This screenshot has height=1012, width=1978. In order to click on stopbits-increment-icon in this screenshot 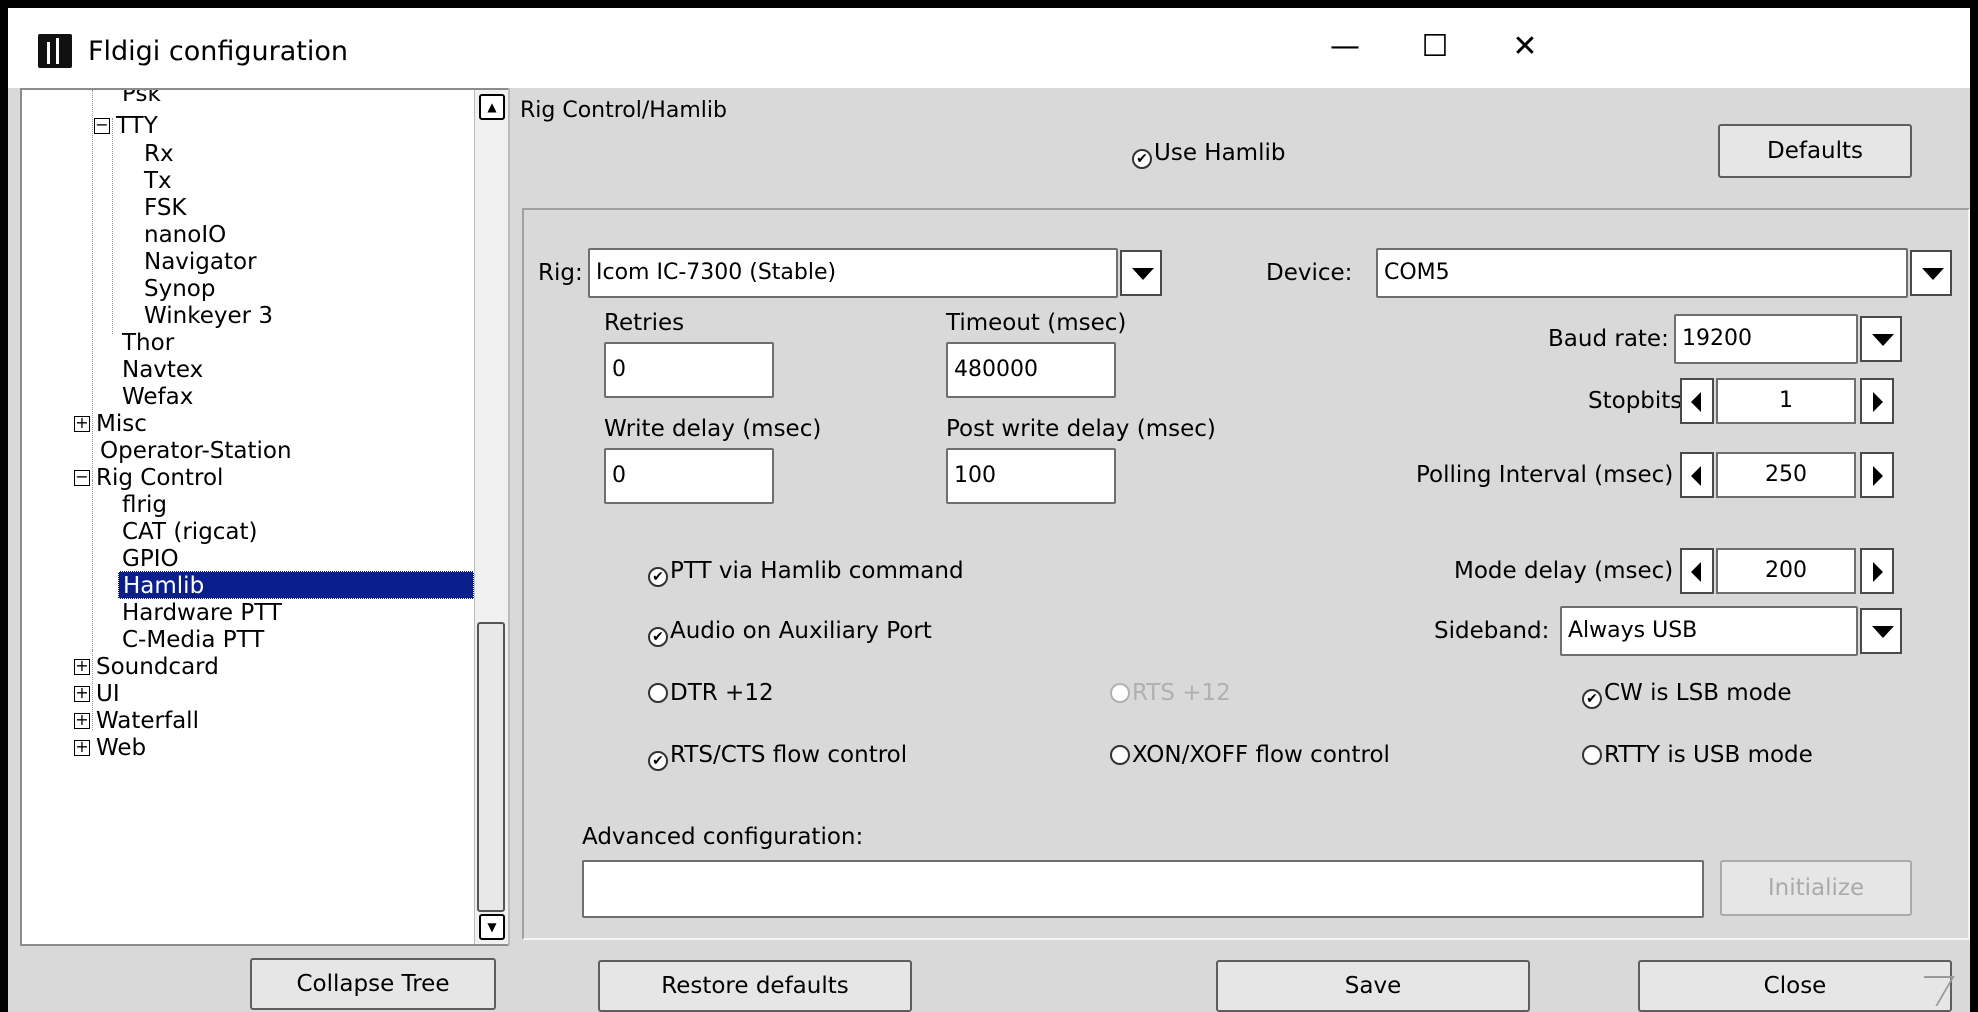, I will do `click(1877, 401)`.